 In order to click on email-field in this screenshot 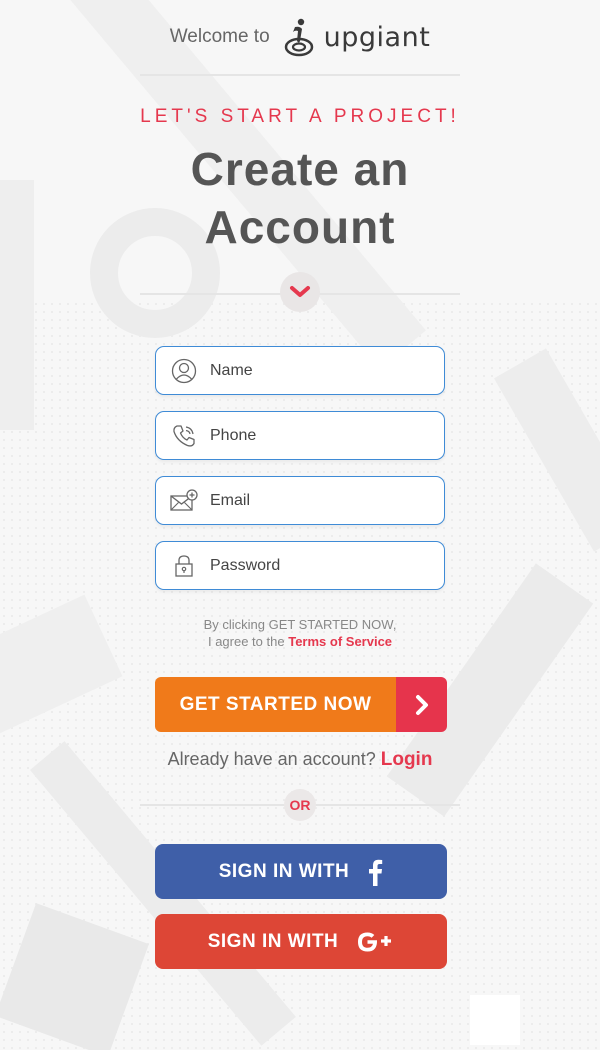, I will do `click(300, 500)`.